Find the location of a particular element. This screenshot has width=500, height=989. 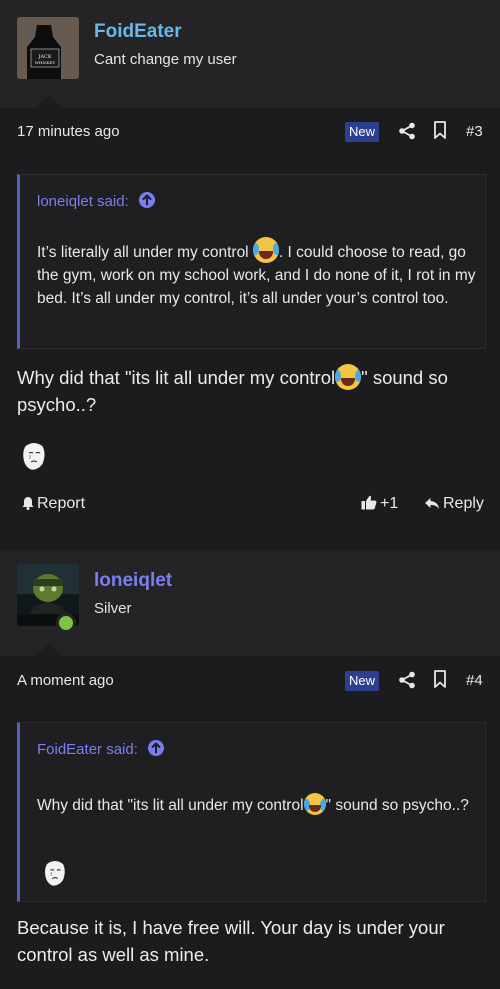

post-4-header: loneiqlet Silver is located at coordinates (250, 603).